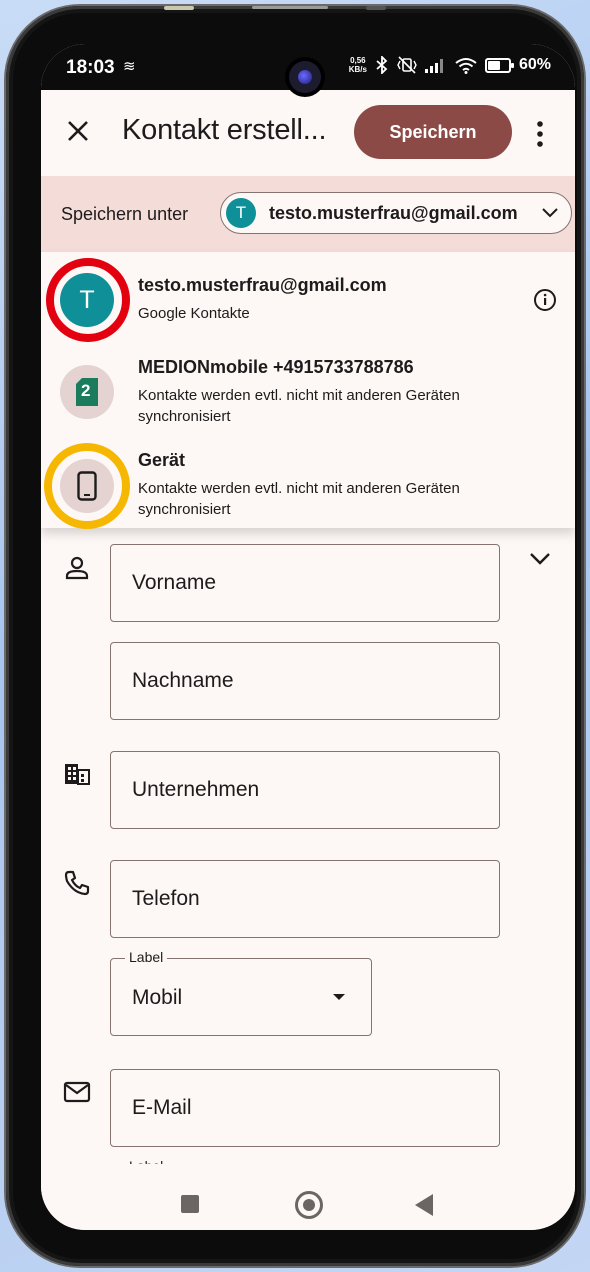 Image resolution: width=590 pixels, height=1272 pixels. What do you see at coordinates (540, 134) in the screenshot?
I see `more-options-icon` at bounding box center [540, 134].